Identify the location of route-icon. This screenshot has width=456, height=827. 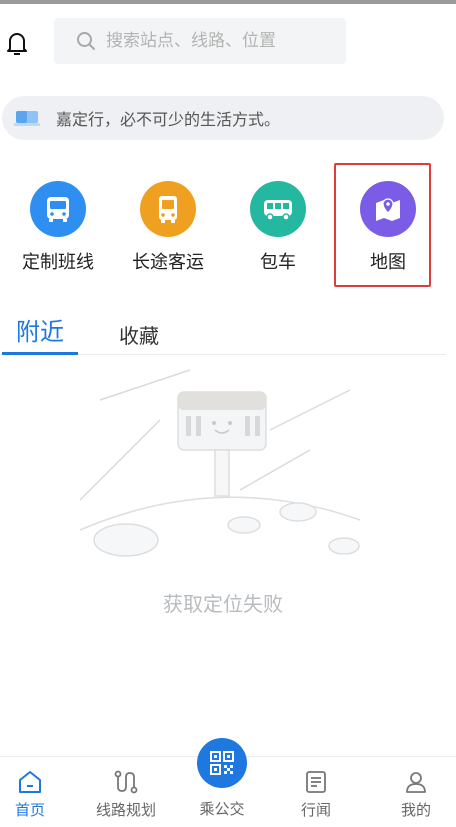
(126, 782).